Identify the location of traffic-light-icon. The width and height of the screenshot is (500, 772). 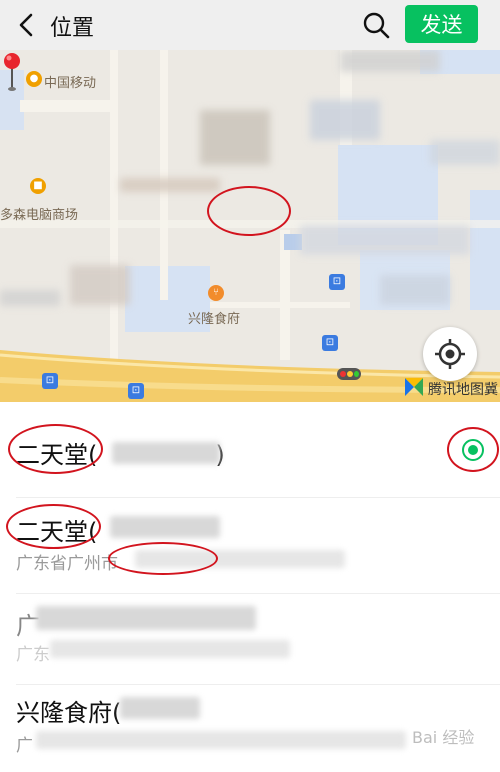
(349, 374).